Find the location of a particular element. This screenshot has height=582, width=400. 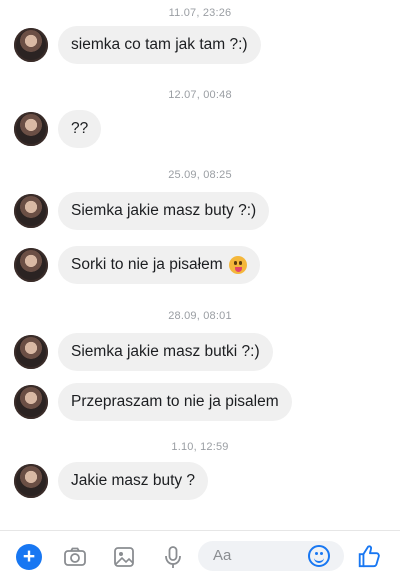

message-text: ?? is located at coordinates (80, 128).